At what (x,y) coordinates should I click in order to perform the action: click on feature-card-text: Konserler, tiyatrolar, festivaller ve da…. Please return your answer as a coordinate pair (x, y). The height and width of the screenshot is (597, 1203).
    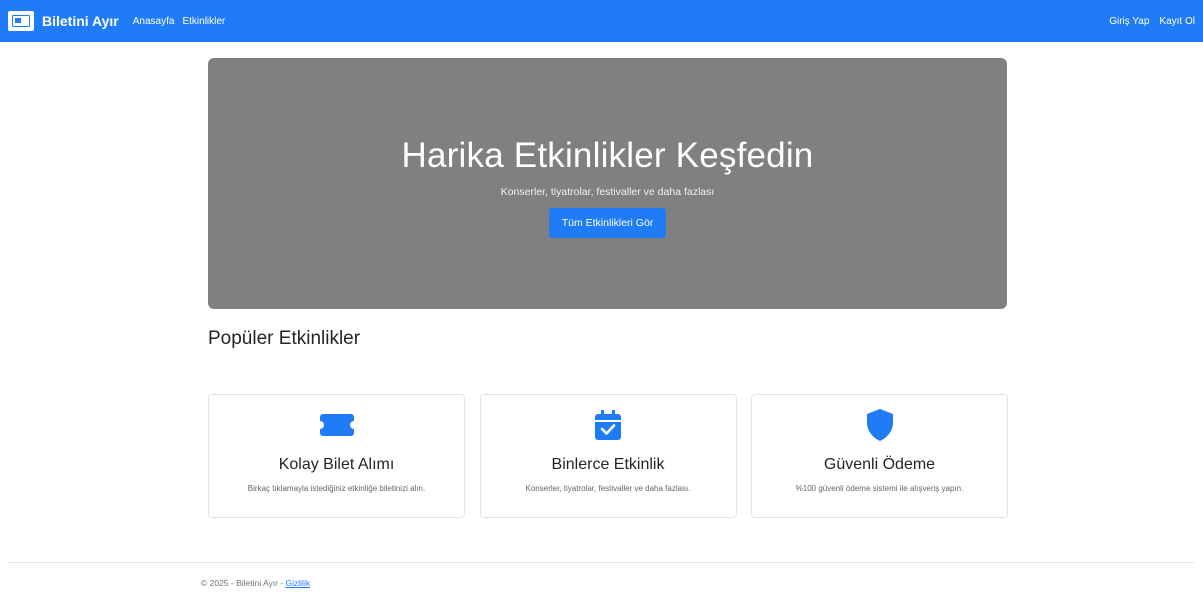
    Looking at the image, I should click on (608, 488).